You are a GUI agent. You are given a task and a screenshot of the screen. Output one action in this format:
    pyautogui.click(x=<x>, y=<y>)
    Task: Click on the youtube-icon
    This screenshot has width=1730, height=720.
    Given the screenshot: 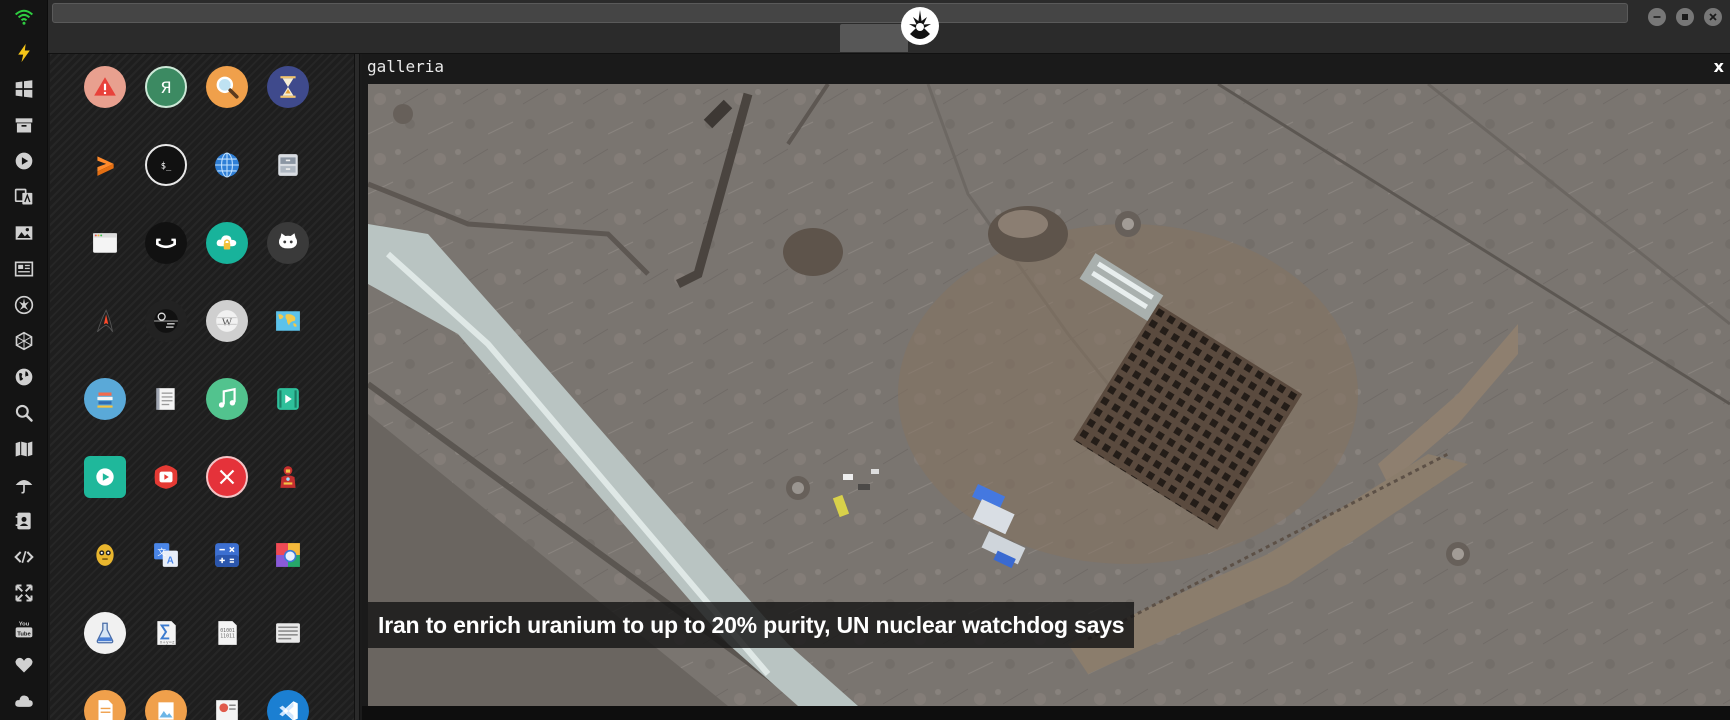 What is the action you would take?
    pyautogui.click(x=166, y=477)
    